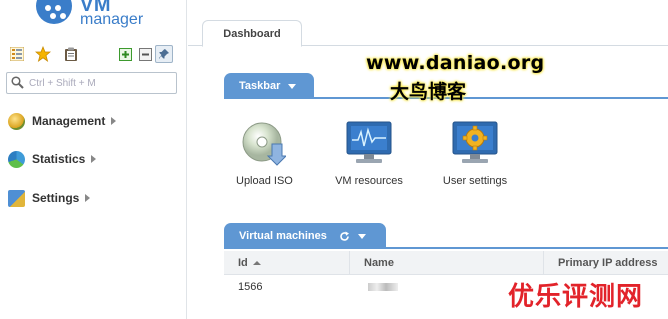  What do you see at coordinates (54, 12) in the screenshot?
I see `logo-mark-icon` at bounding box center [54, 12].